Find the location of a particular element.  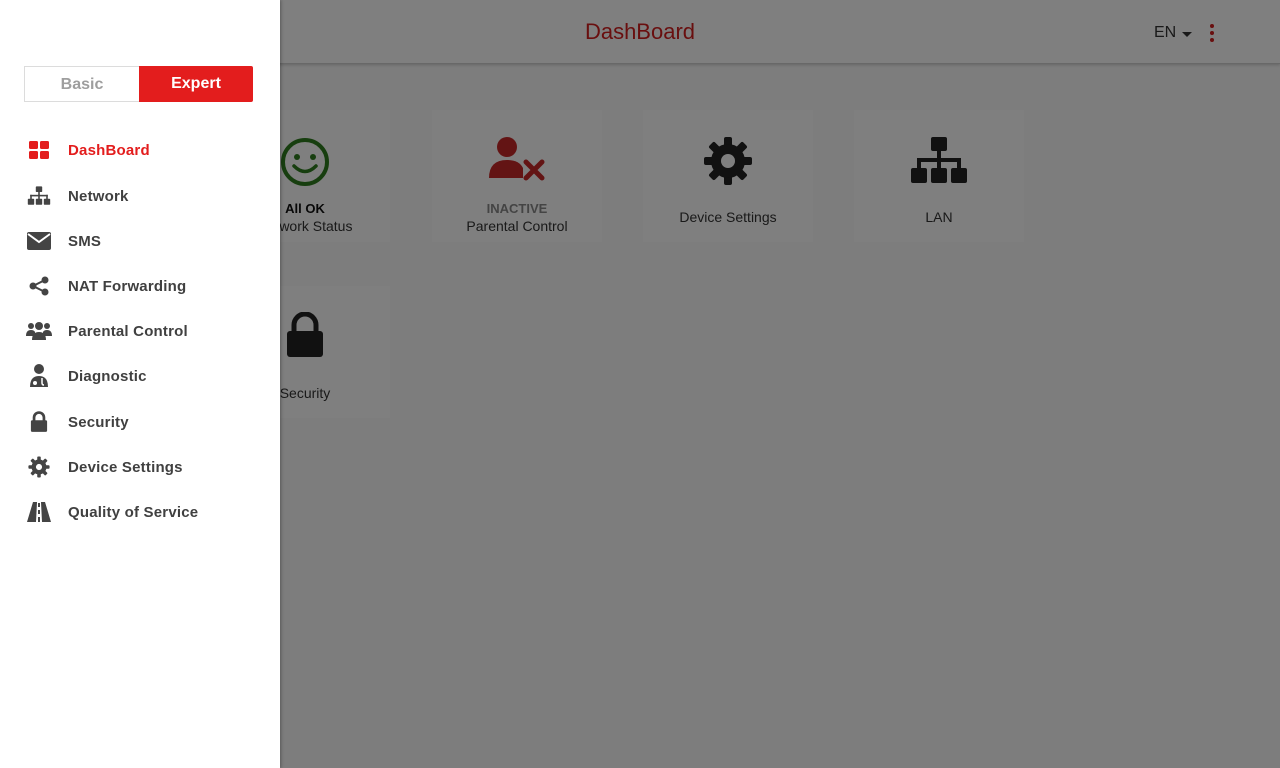

dashboard-grid-icon is located at coordinates (39, 150).